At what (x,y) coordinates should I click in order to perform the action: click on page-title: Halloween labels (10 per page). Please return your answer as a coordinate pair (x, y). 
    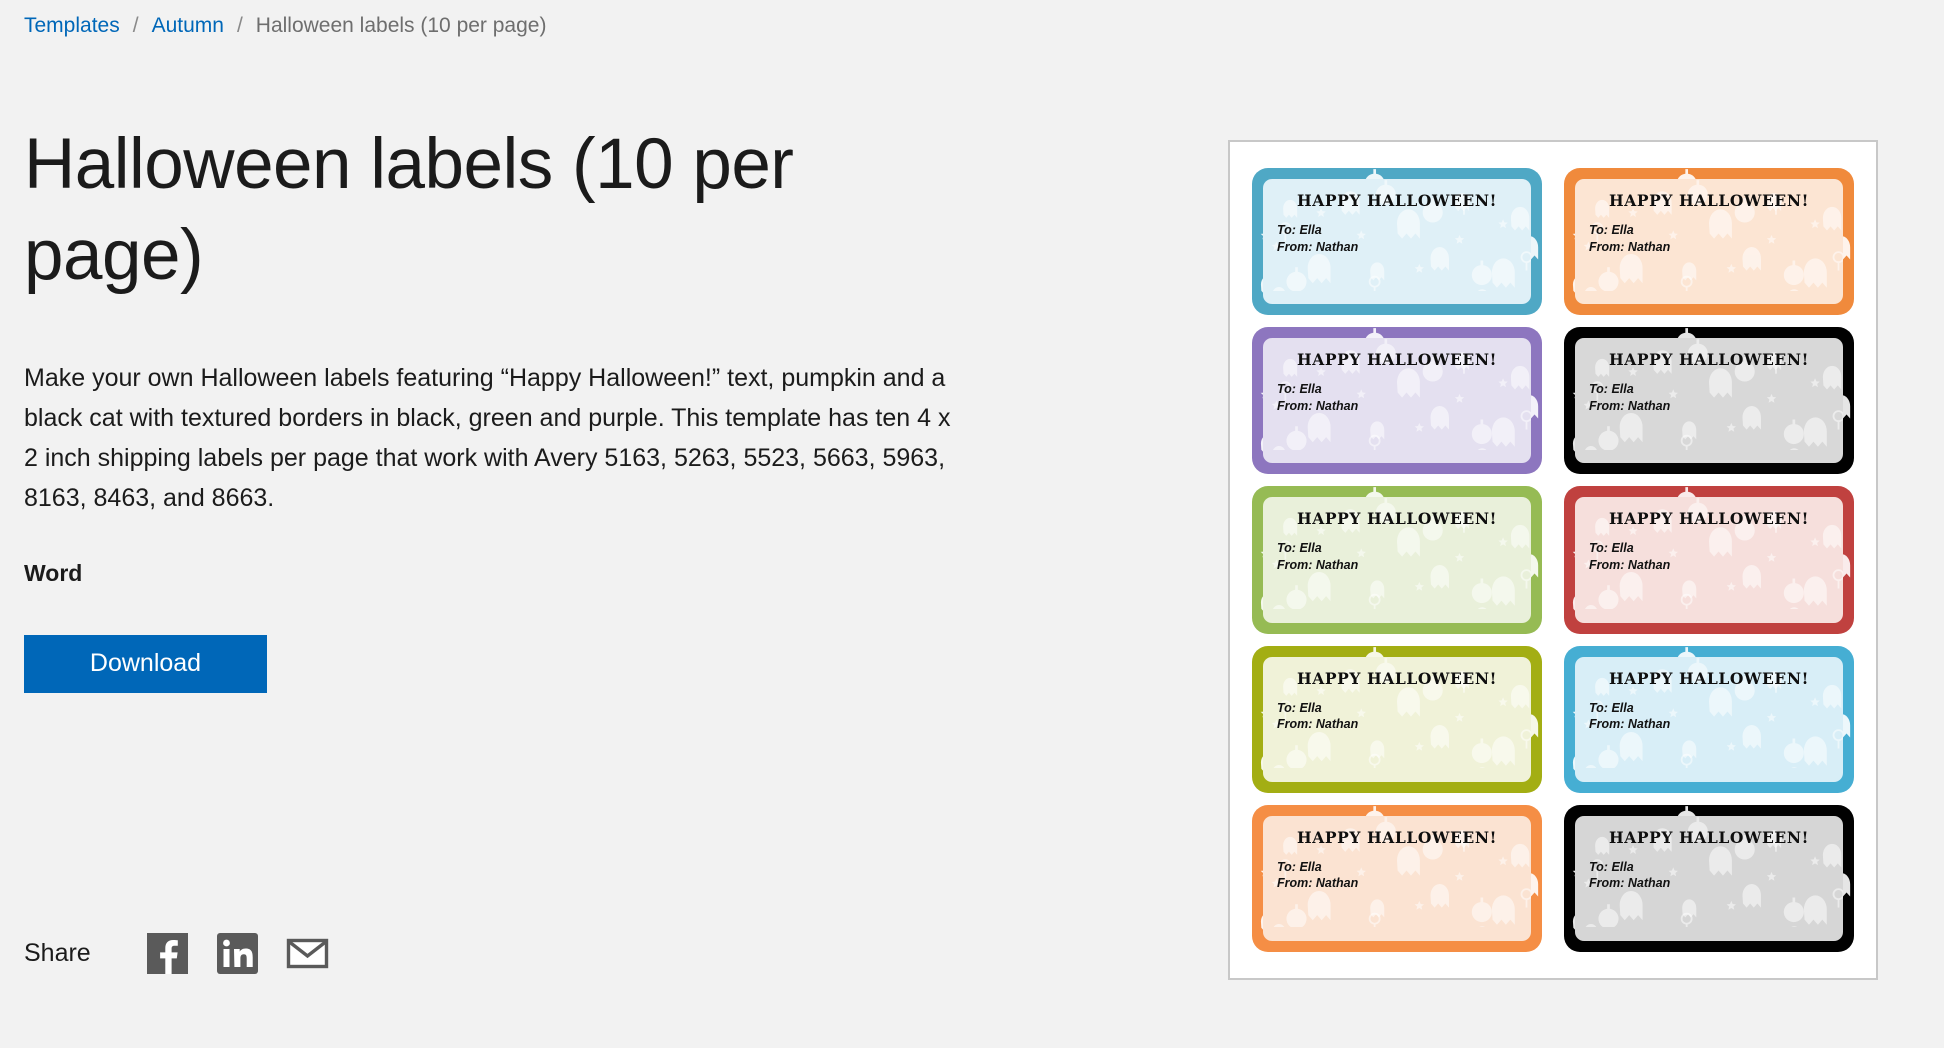
    Looking at the image, I should click on (409, 210).